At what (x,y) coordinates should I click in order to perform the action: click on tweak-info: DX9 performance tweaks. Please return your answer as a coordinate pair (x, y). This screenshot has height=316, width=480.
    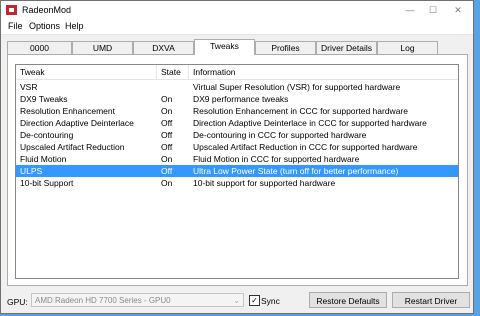
    Looking at the image, I should click on (241, 99).